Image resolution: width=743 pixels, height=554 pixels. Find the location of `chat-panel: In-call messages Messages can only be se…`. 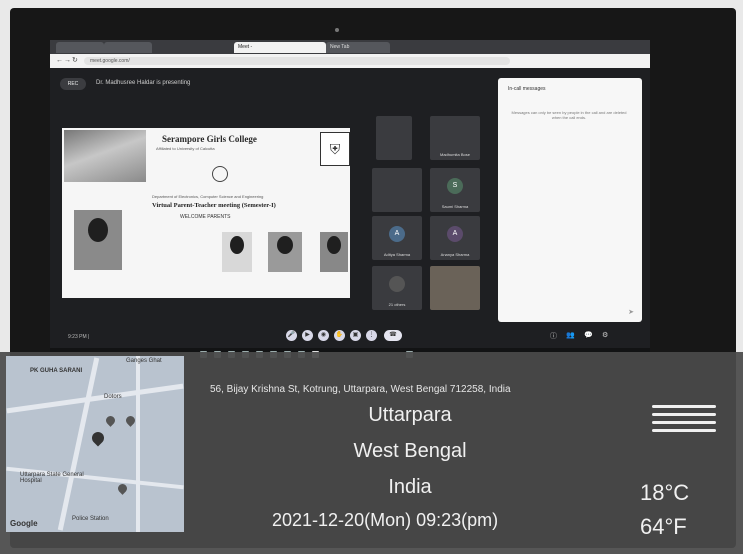

chat-panel: In-call messages Messages can only be se… is located at coordinates (570, 200).